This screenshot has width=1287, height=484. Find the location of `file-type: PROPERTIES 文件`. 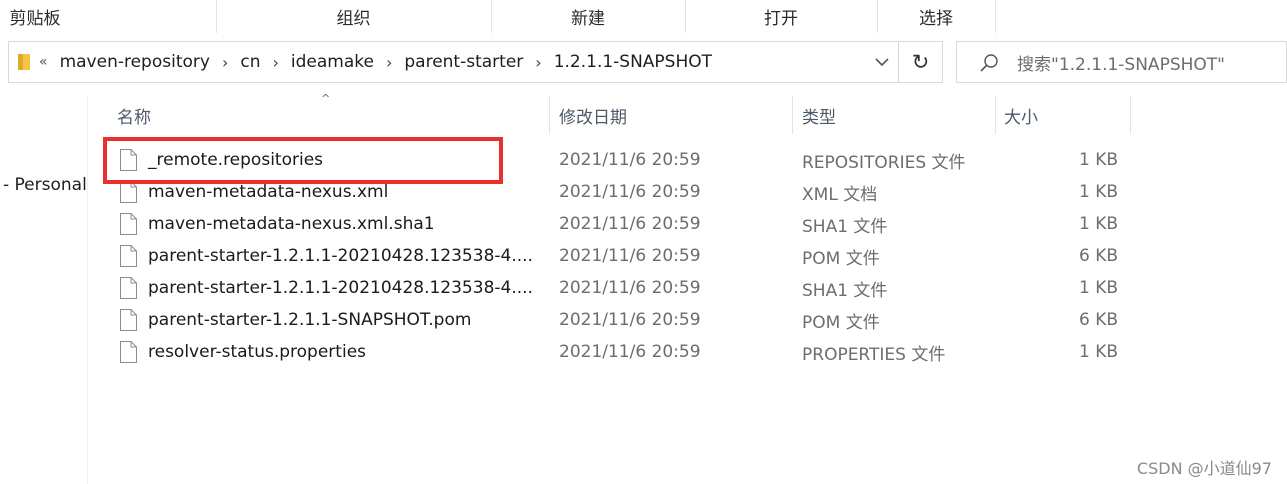

file-type: PROPERTIES 文件 is located at coordinates (874, 354).